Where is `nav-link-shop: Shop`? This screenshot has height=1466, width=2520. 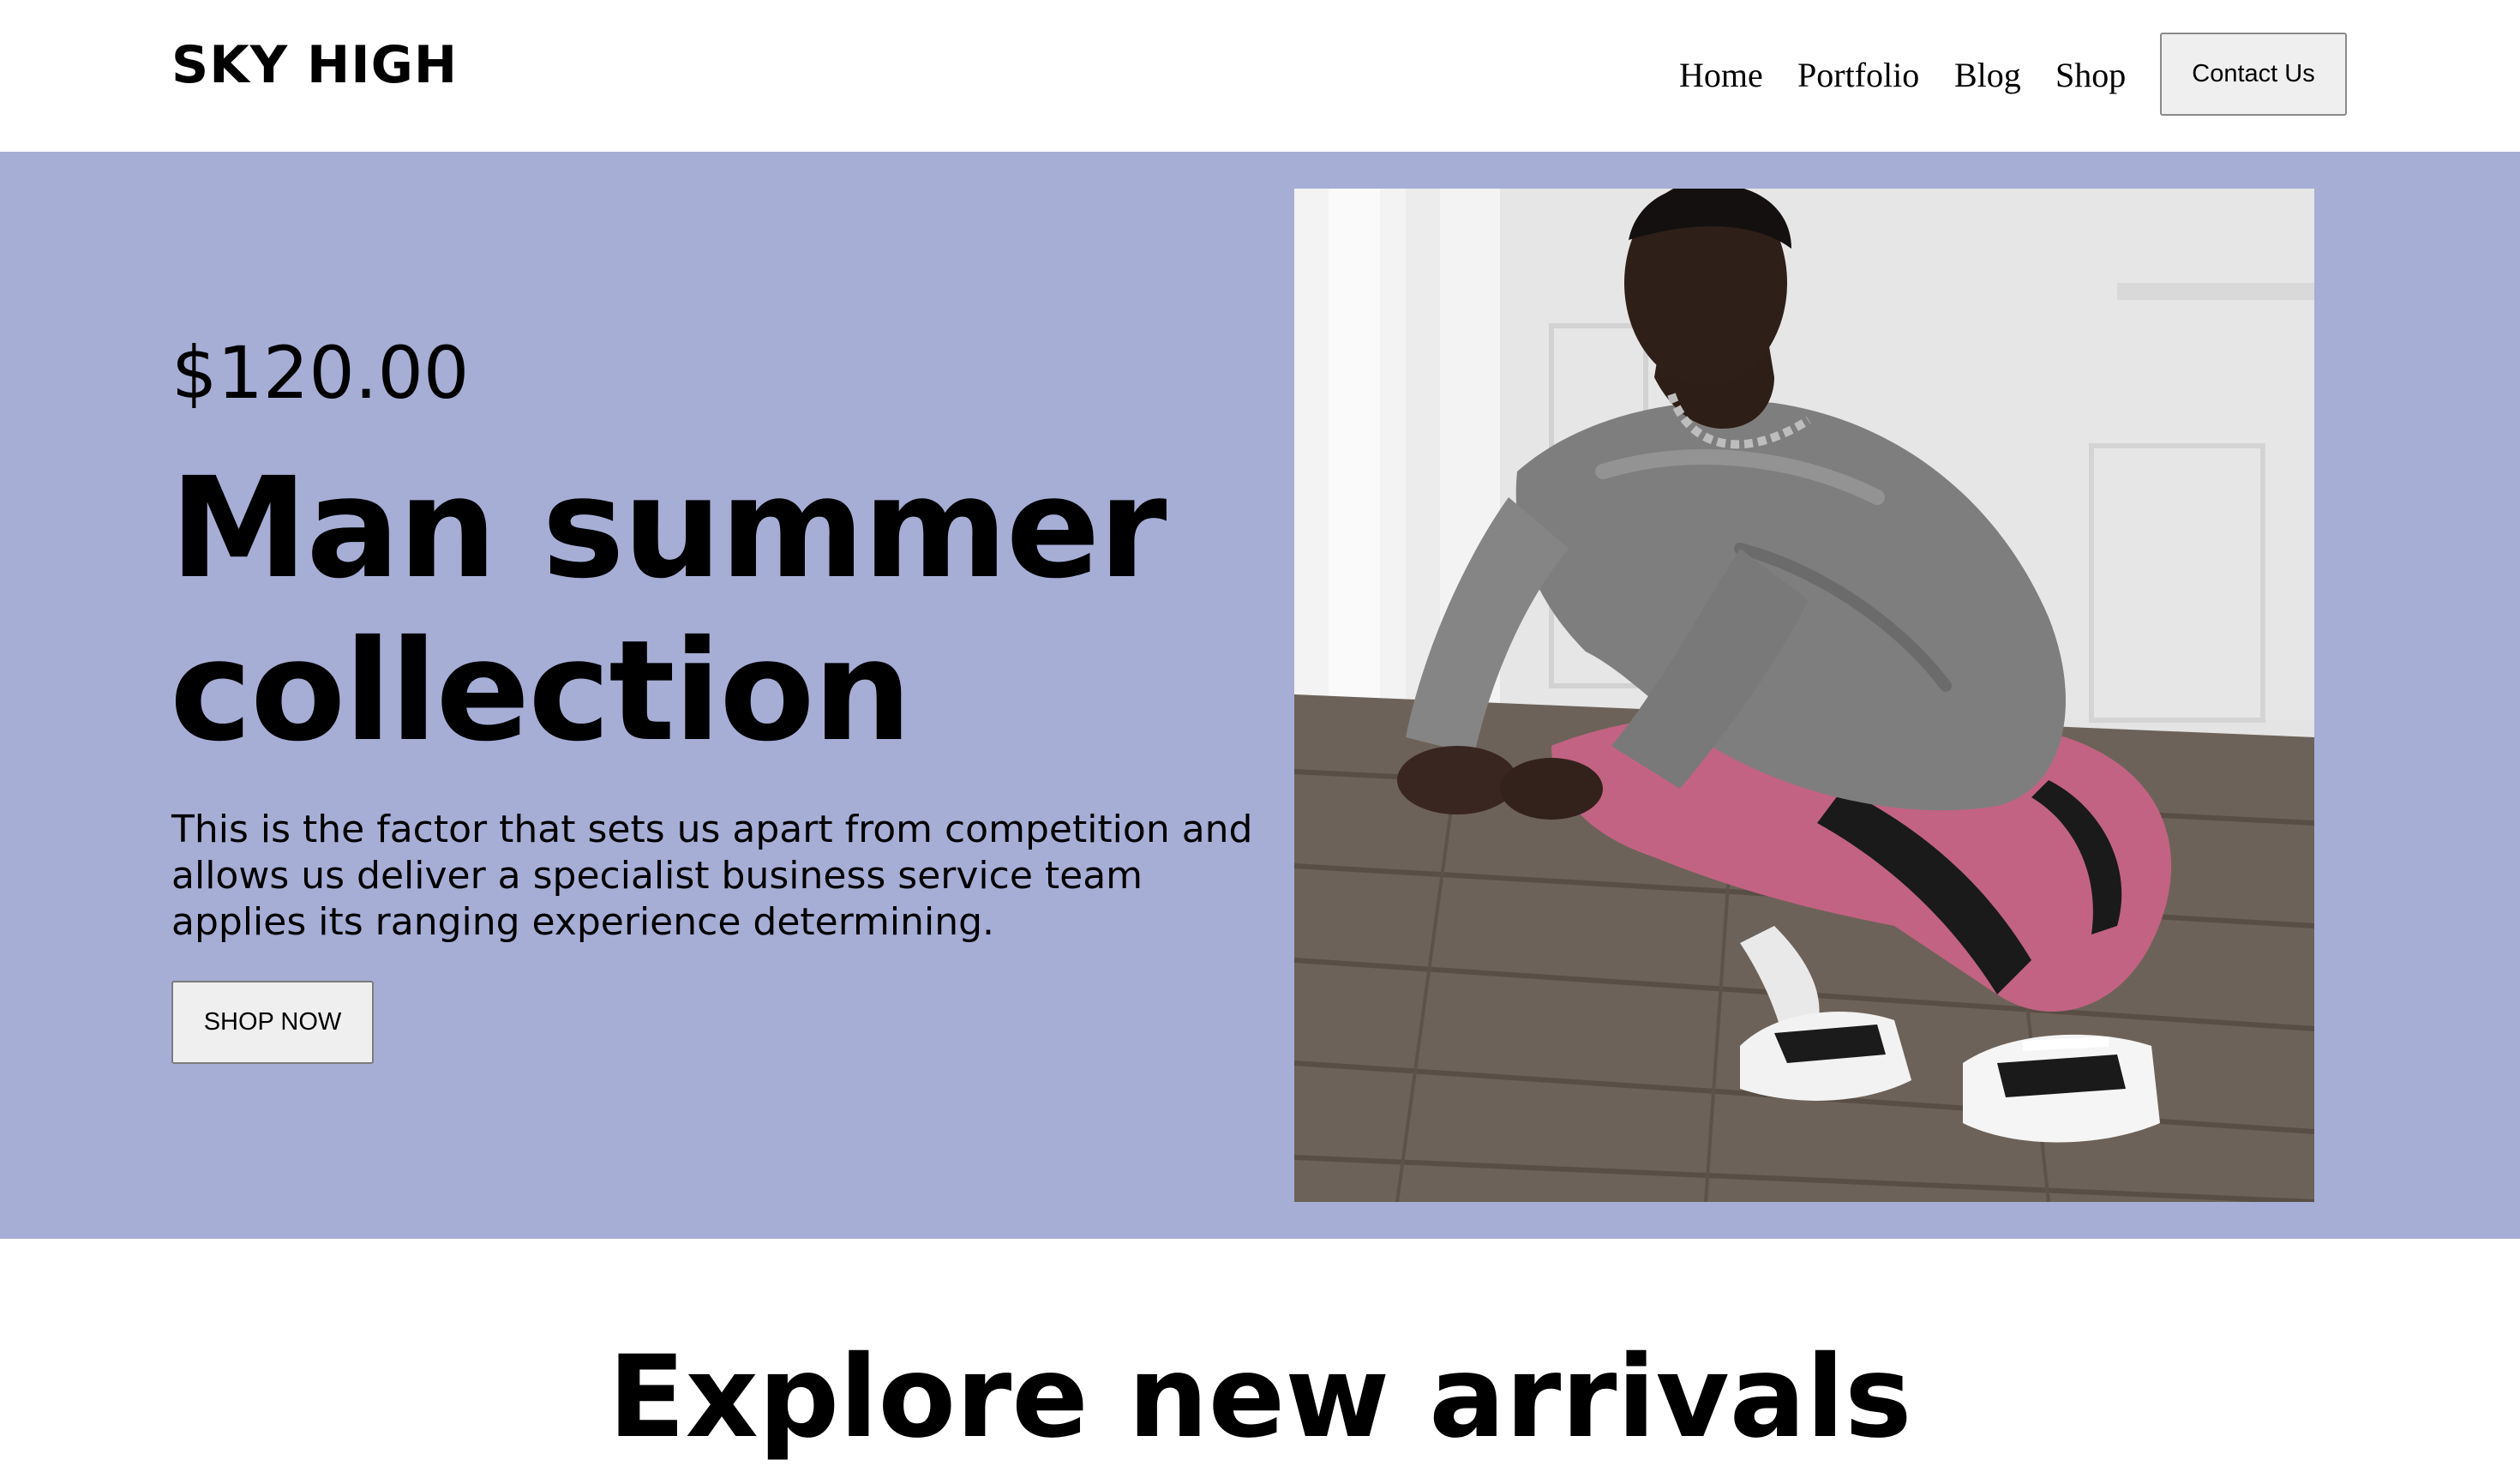 nav-link-shop: Shop is located at coordinates (2090, 75).